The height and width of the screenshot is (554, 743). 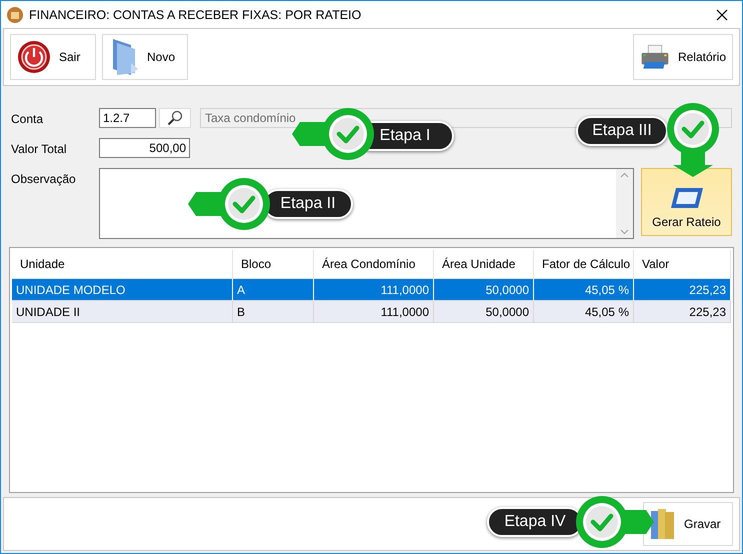 What do you see at coordinates (34, 57) in the screenshot?
I see `power-icon` at bounding box center [34, 57].